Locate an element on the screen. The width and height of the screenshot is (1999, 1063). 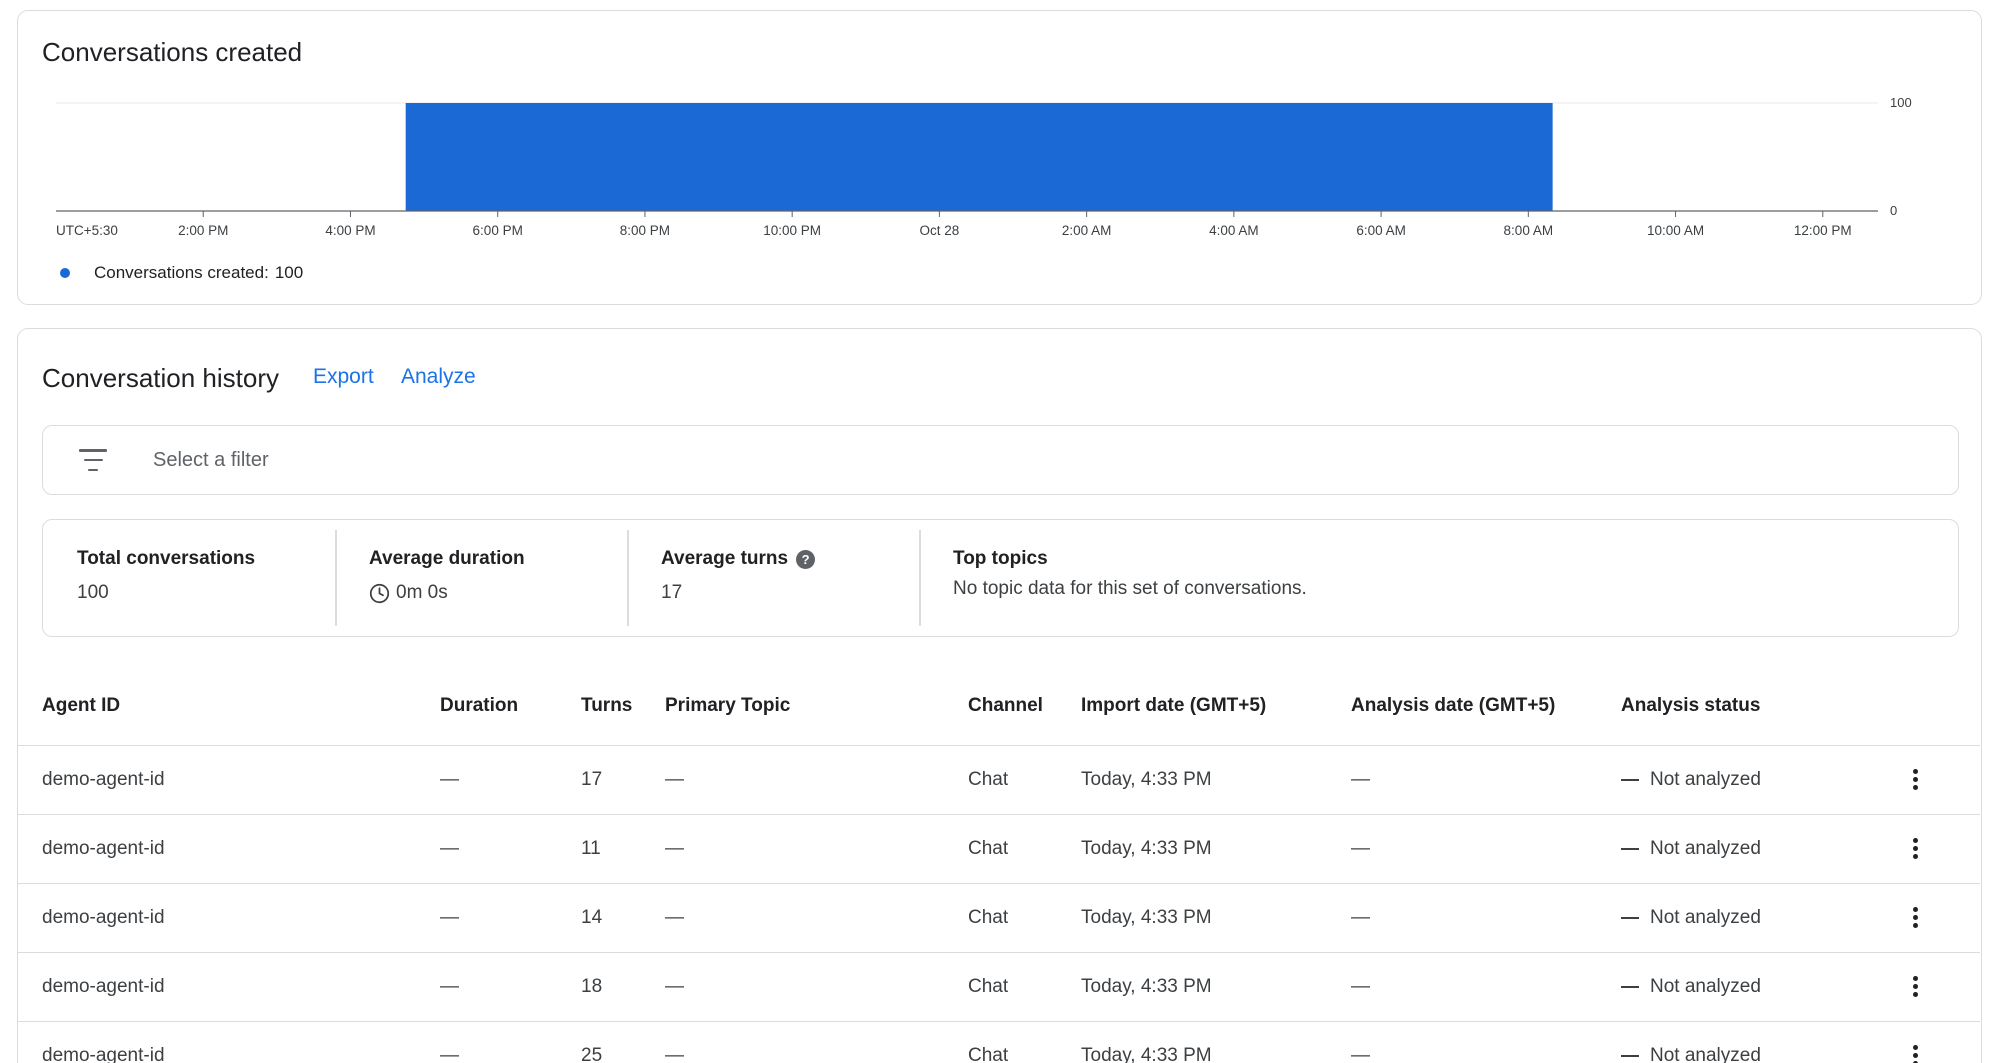
help-icon: ? is located at coordinates (806, 559).